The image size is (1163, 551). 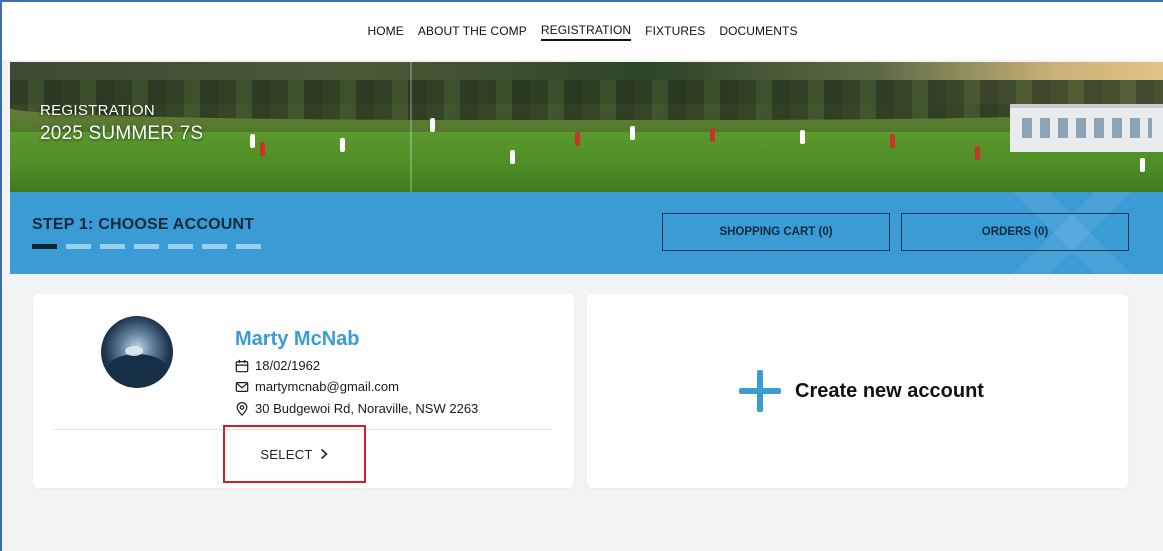 What do you see at coordinates (586, 31) in the screenshot?
I see `nav-registration: REGISTRATION` at bounding box center [586, 31].